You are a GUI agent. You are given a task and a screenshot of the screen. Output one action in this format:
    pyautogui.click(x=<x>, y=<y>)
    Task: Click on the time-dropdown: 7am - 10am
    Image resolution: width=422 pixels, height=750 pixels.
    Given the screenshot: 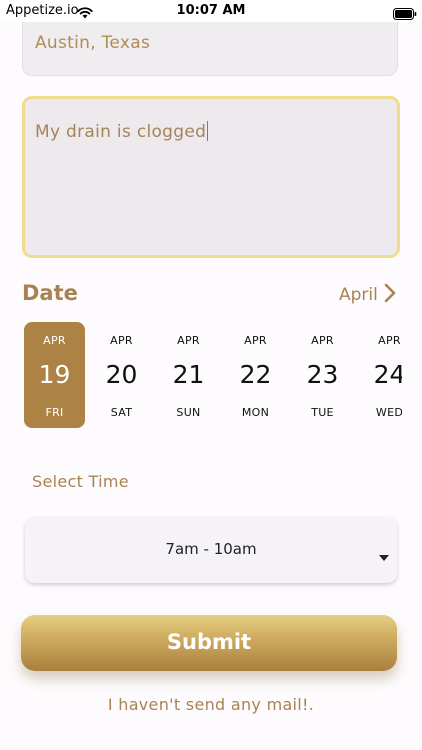 What is the action you would take?
    pyautogui.click(x=211, y=550)
    